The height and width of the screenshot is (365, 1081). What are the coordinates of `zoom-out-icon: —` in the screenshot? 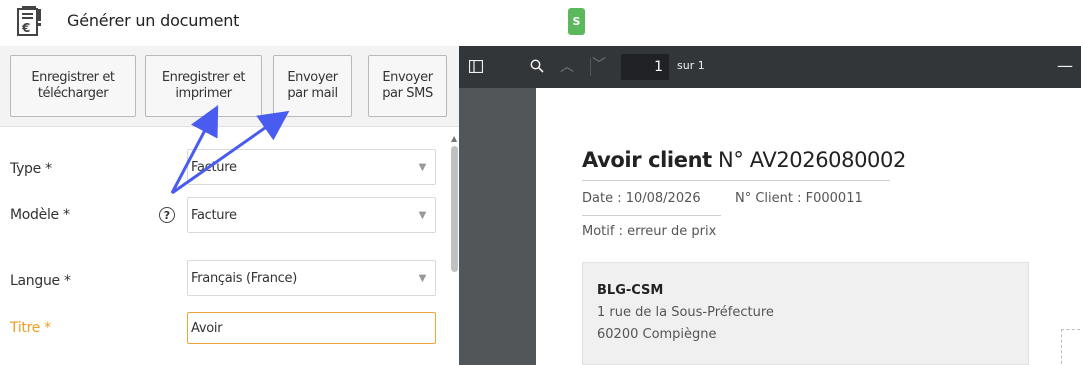 It's located at (1065, 65).